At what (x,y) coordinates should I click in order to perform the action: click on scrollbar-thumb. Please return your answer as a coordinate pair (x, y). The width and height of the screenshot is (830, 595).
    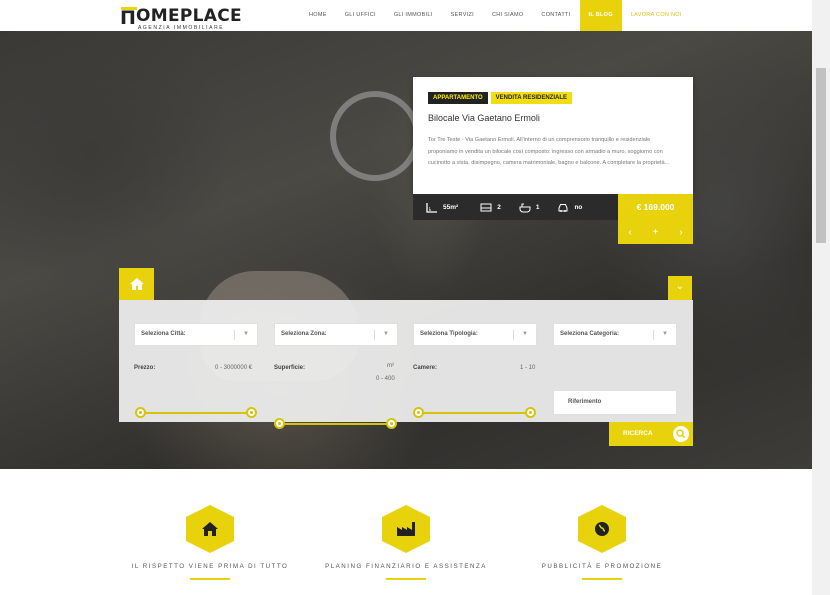
    Looking at the image, I should click on (821, 155).